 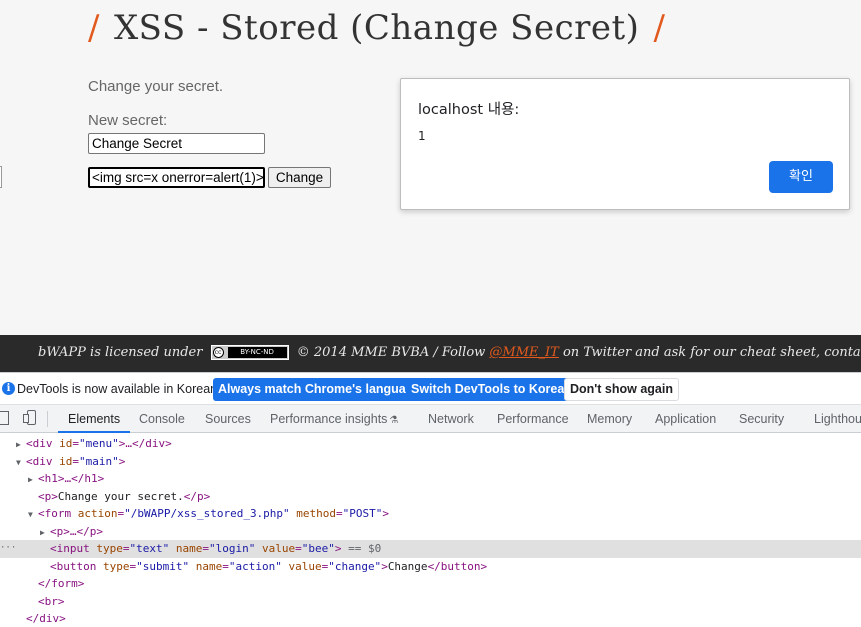 I want to click on dom-node-br: <br>, so click(x=430, y=602).